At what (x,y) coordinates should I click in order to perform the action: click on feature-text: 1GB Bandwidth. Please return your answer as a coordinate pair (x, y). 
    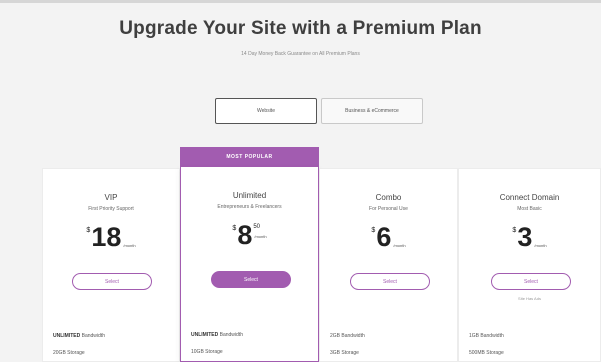
    Looking at the image, I should click on (486, 336).